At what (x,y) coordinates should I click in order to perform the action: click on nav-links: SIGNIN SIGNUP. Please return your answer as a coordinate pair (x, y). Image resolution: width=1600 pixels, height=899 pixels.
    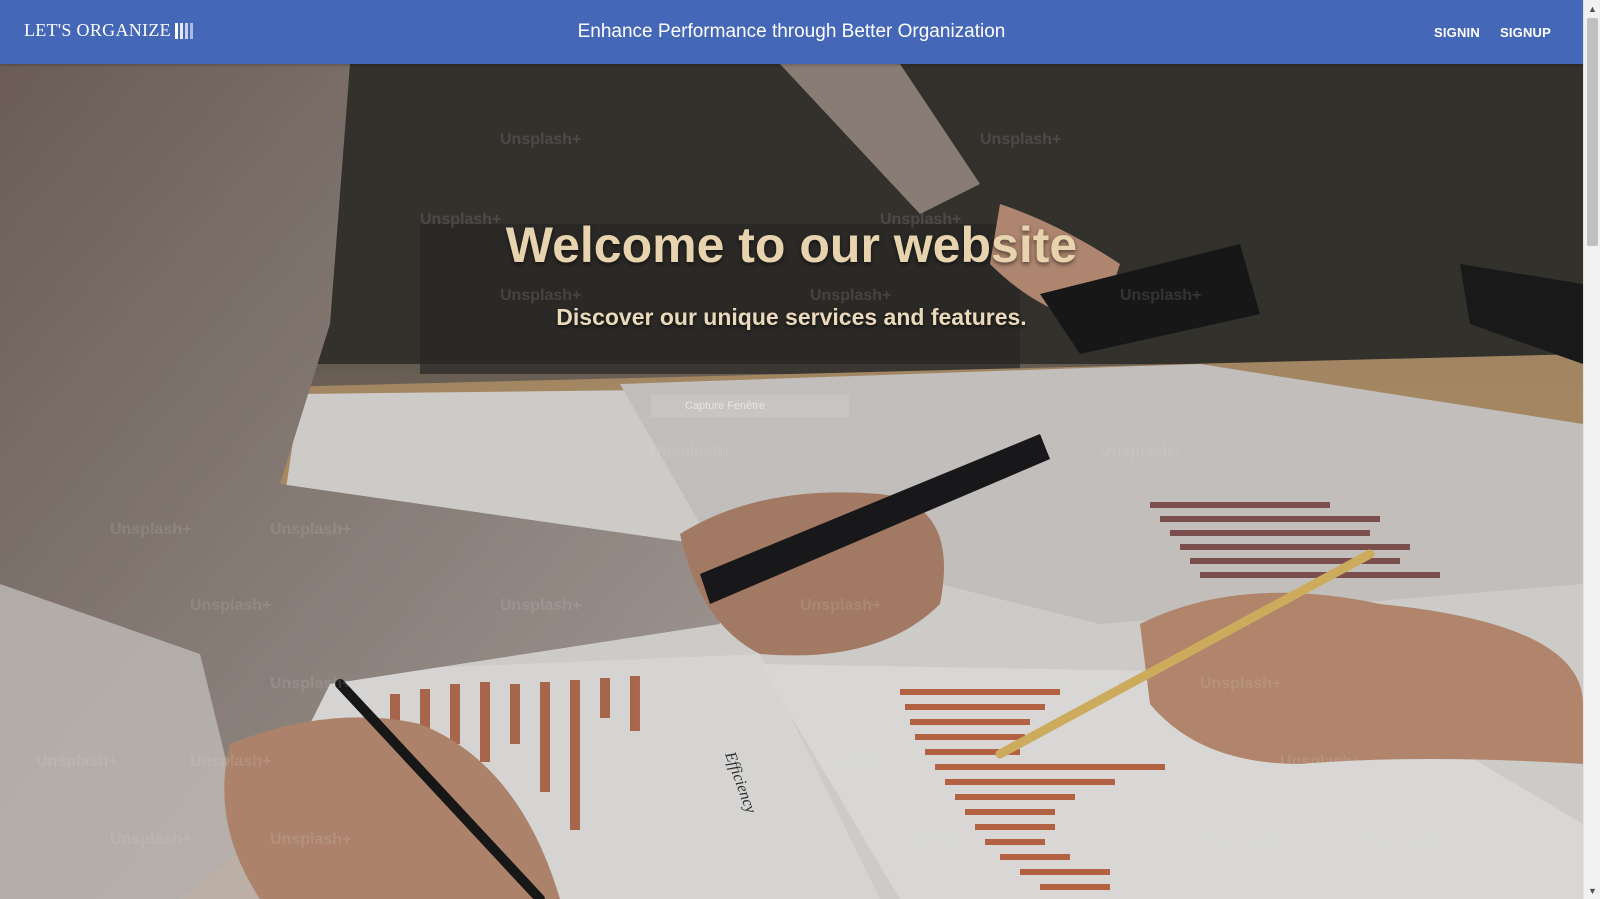
    Looking at the image, I should click on (1492, 32).